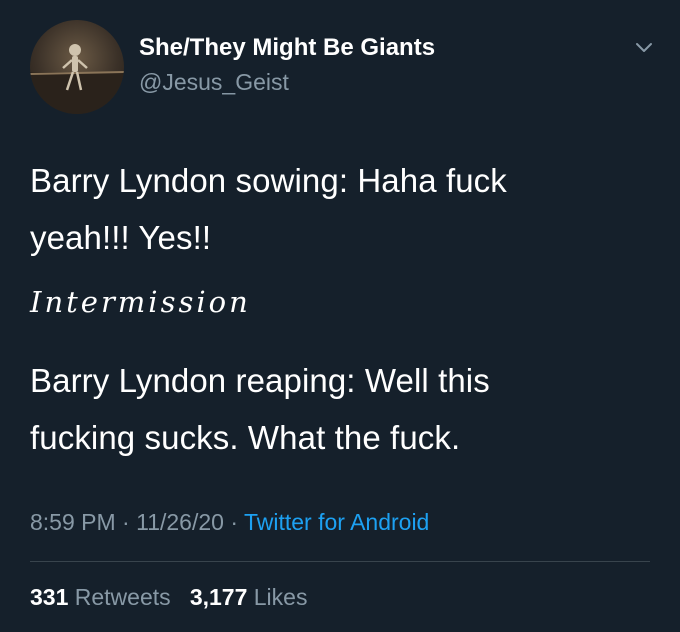  I want to click on tweet-stats: 331 Retweets 3,177 Likes, so click(168, 597).